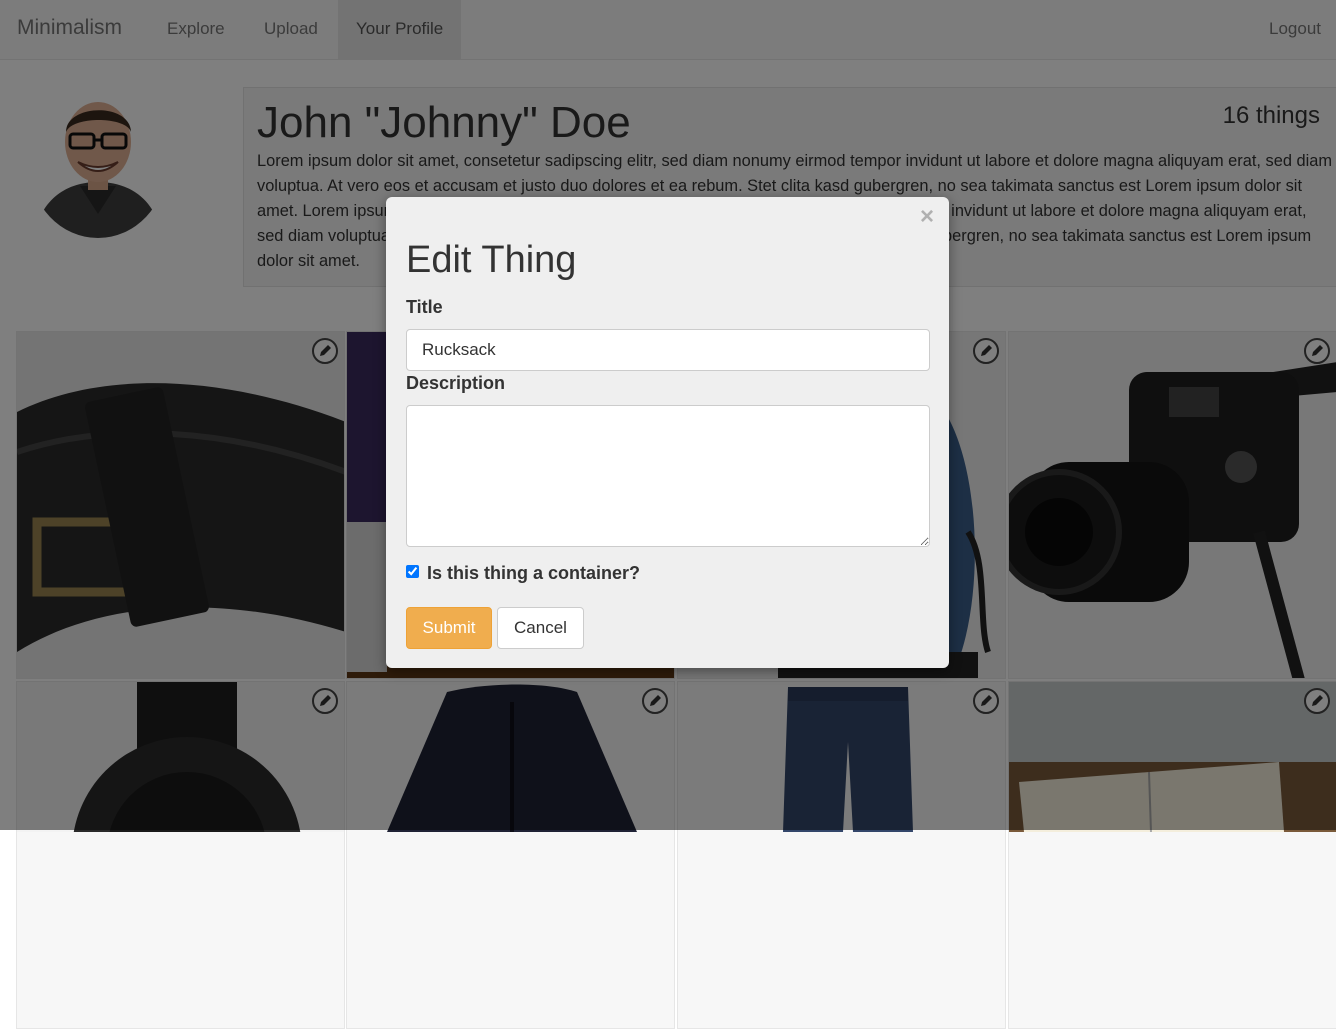 Image resolution: width=1336 pixels, height=1029 pixels. I want to click on title-label: Title, so click(424, 307).